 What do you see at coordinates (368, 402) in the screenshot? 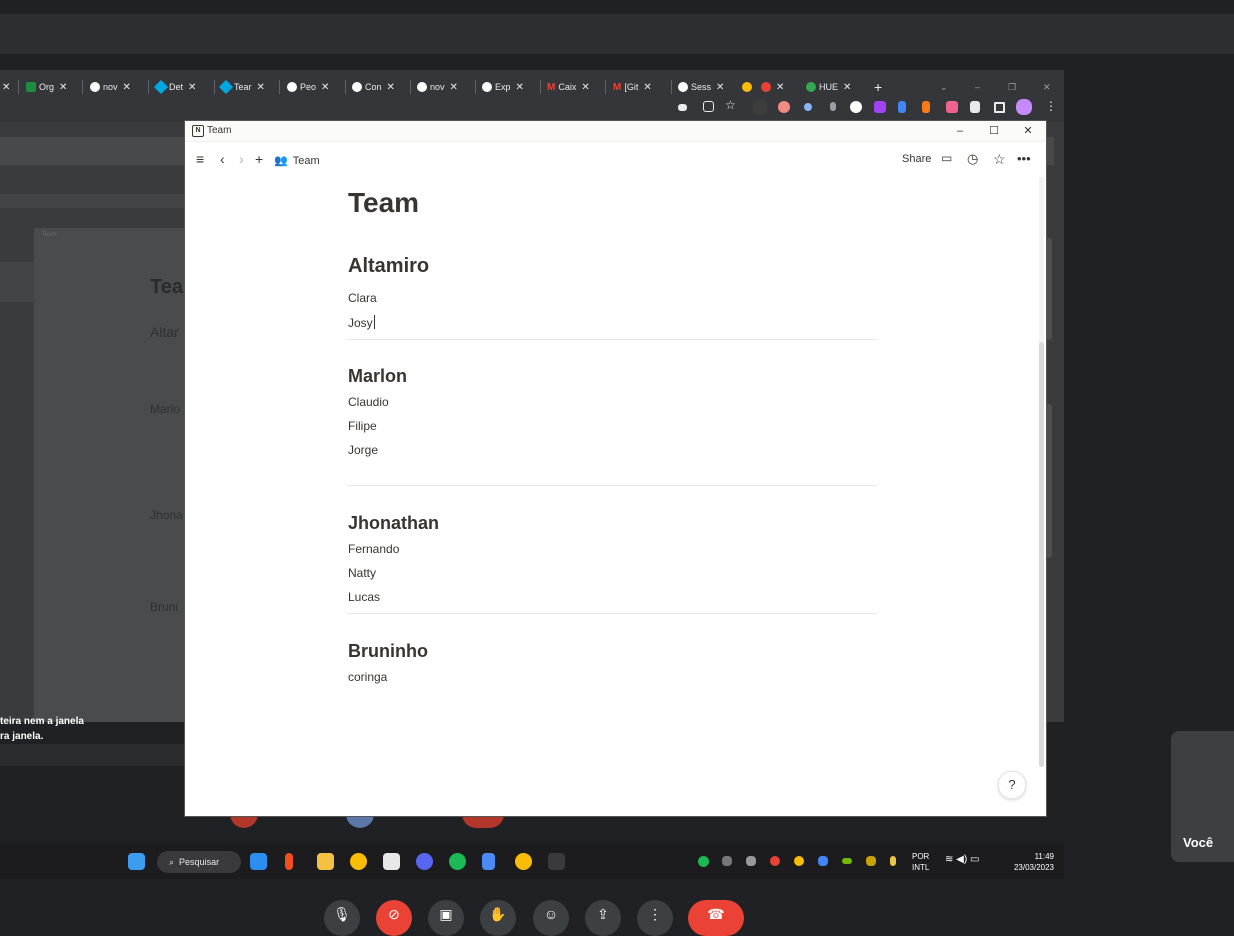
I see `member-item: Claudio` at bounding box center [368, 402].